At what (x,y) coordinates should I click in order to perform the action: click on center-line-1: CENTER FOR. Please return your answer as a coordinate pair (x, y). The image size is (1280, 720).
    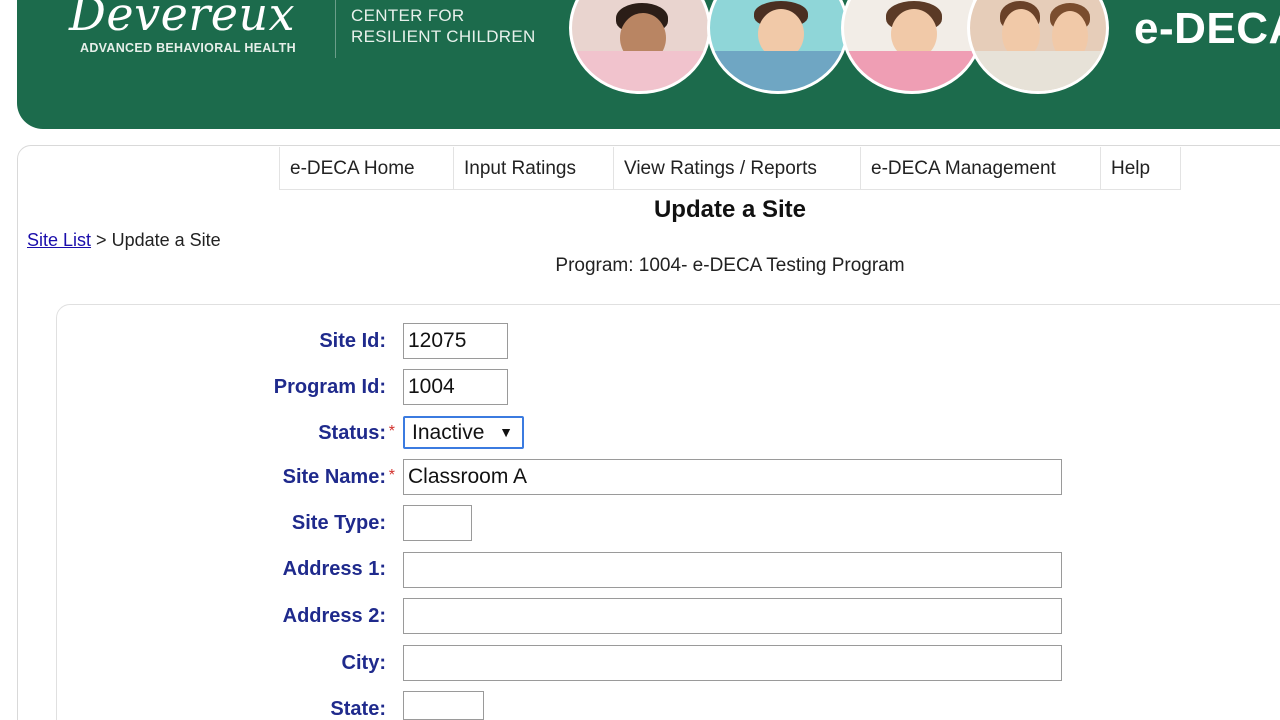
    Looking at the image, I should click on (408, 15).